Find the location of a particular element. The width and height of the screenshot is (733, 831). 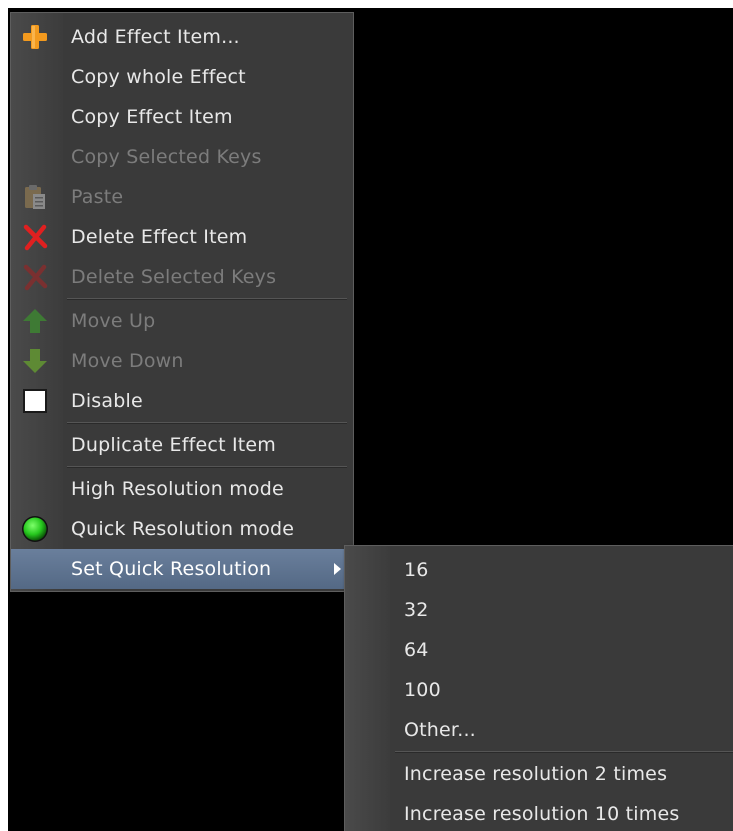

submenu-item-100: 100 is located at coordinates (539, 690).